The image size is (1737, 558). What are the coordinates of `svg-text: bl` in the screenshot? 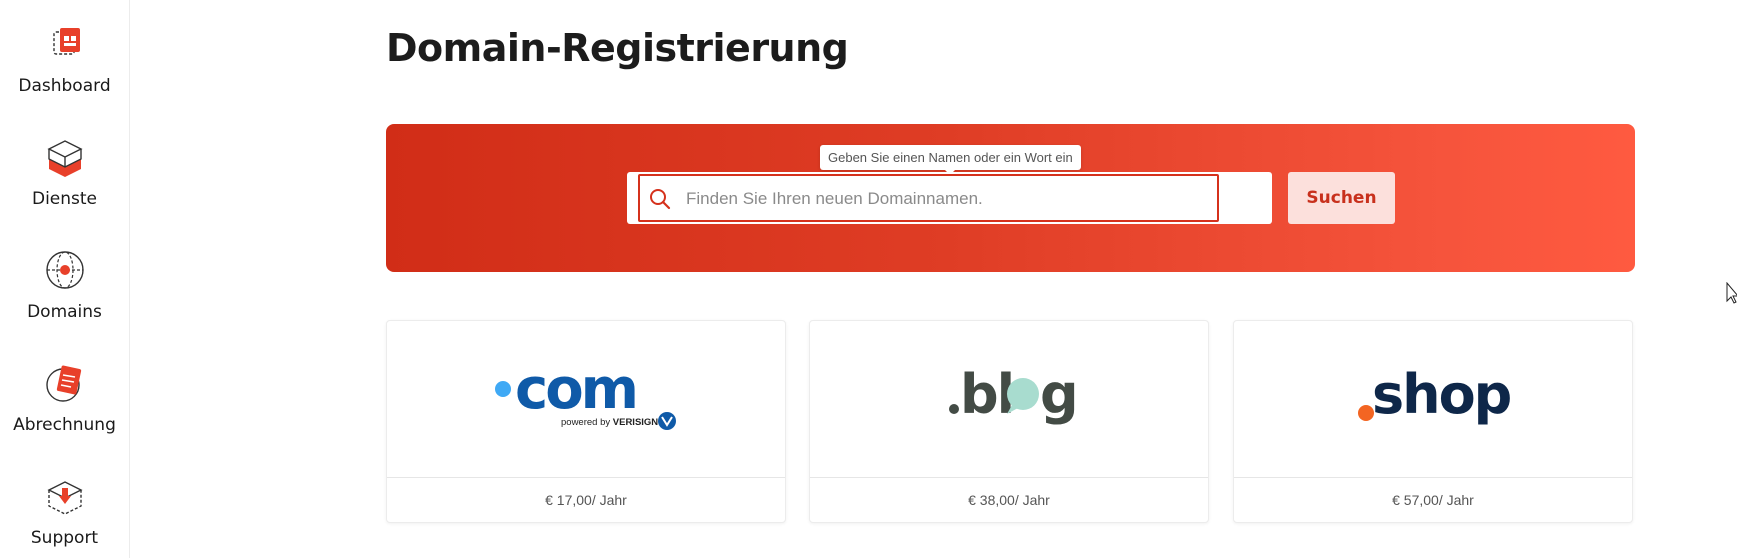 It's located at (986, 394).